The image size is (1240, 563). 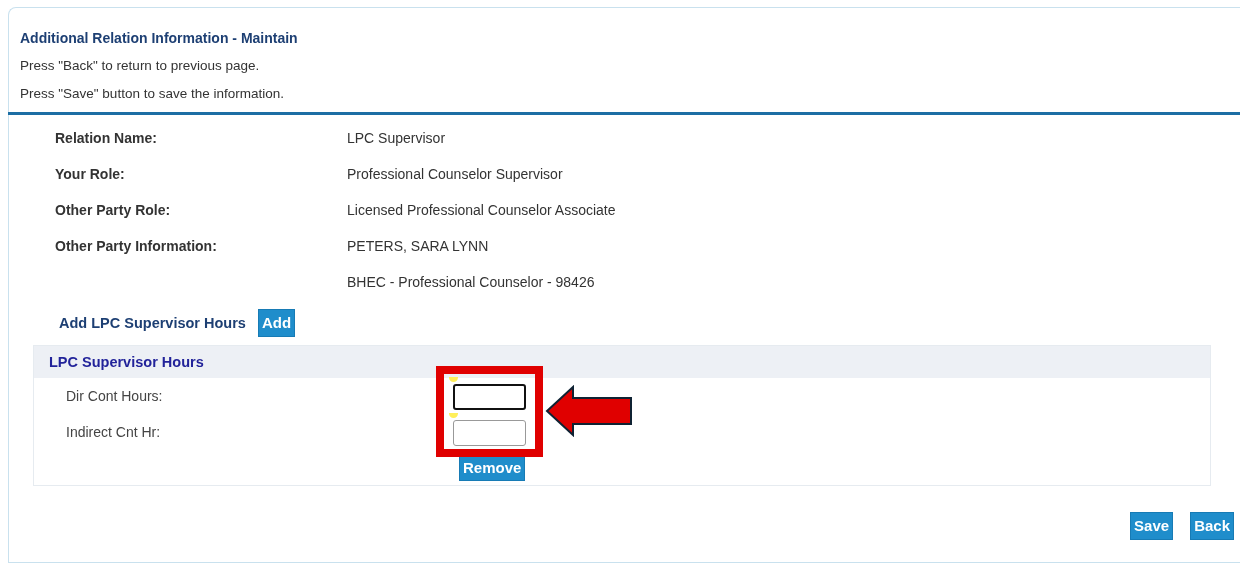 I want to click on field-value: LPC Supervisor, so click(x=397, y=139).